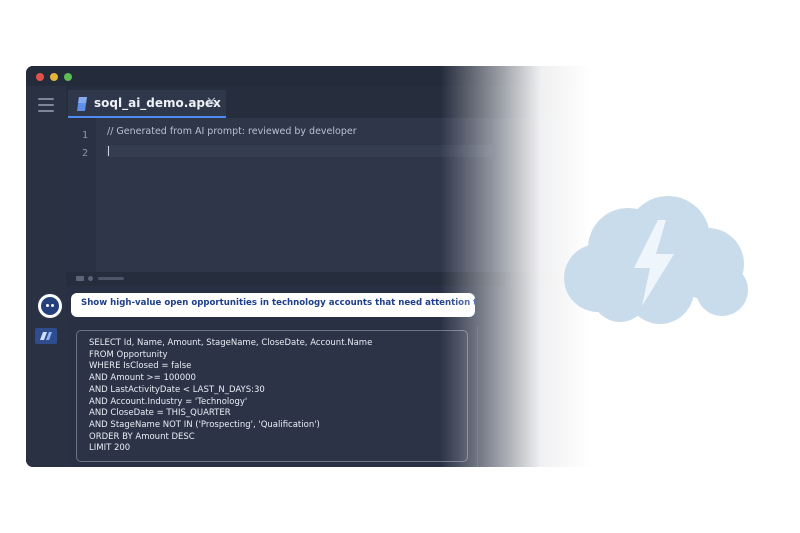  Describe the element at coordinates (81, 195) in the screenshot. I see `line-number-gutter: 1 2` at that location.